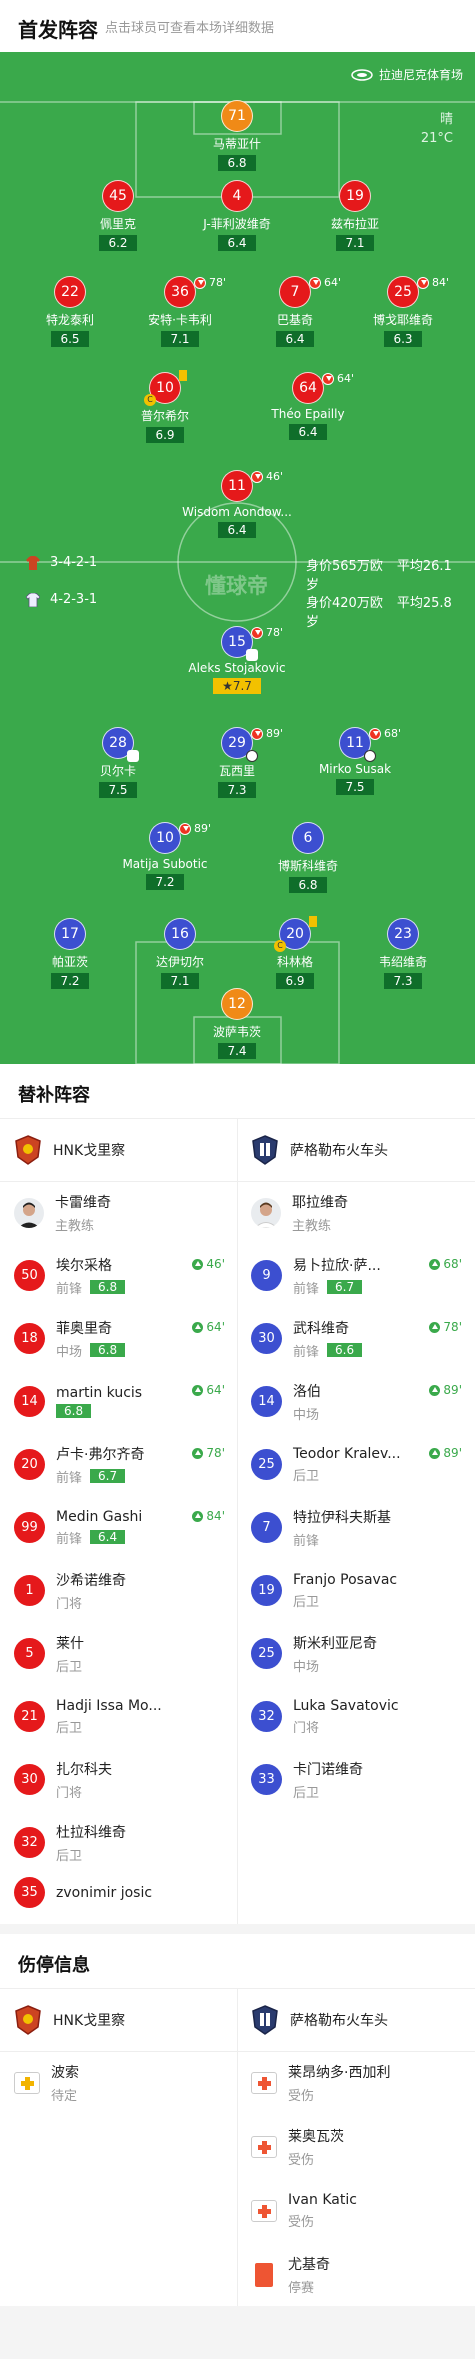 The width and height of the screenshot is (475, 2359). What do you see at coordinates (436, 138) in the screenshot?
I see `weather-temperature: 21°C` at bounding box center [436, 138].